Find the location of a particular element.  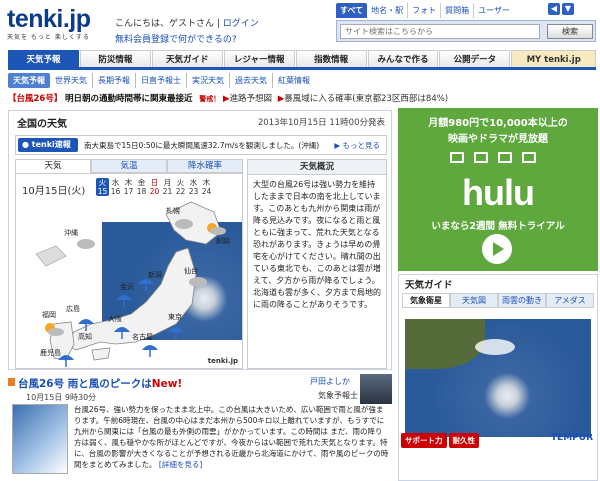

devices-icon is located at coordinates (493, 157).